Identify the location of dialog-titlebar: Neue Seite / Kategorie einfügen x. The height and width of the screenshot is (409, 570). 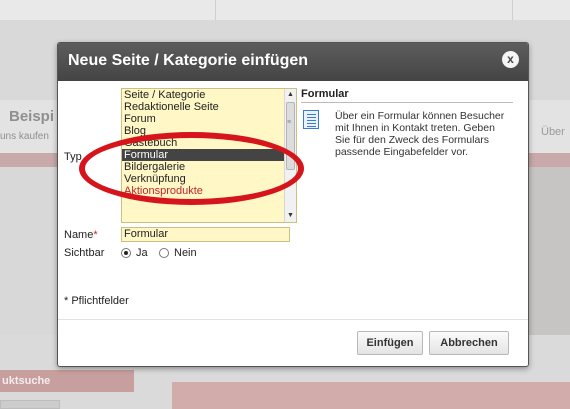
(293, 62).